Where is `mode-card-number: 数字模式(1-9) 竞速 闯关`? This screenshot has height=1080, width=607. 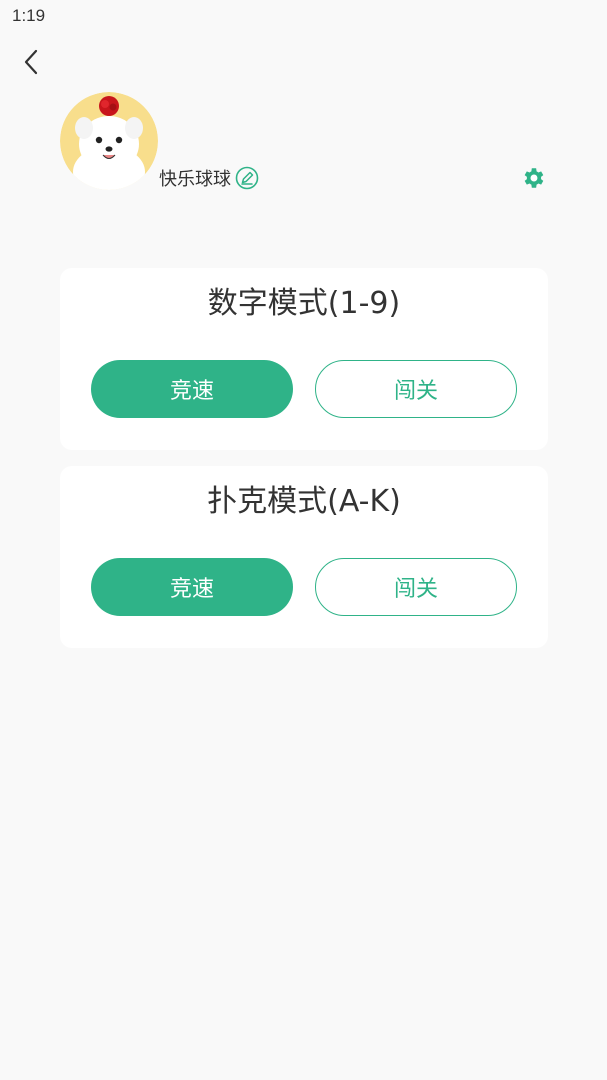
mode-card-number: 数字模式(1-9) 竞速 闯关 is located at coordinates (304, 359).